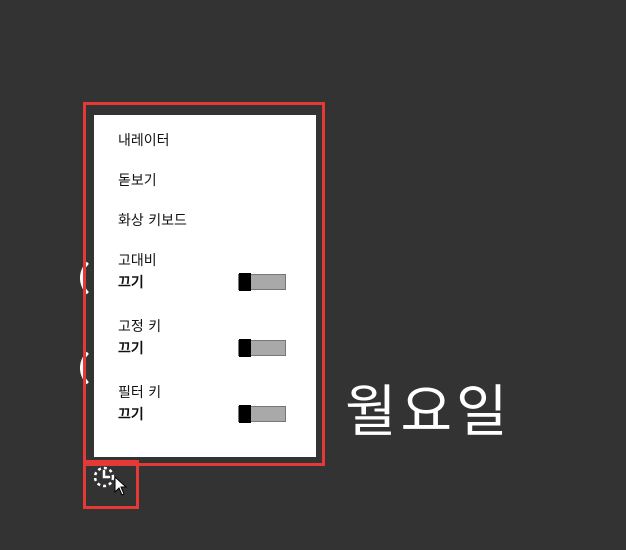 Image resolution: width=626 pixels, height=550 pixels. I want to click on mouse-pointer-icon, so click(121, 485).